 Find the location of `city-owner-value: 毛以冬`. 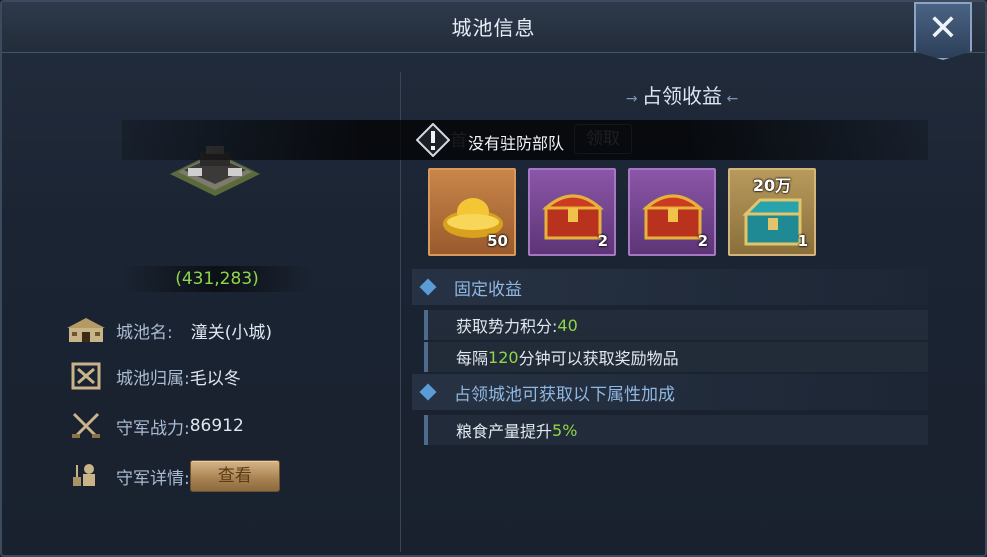

city-owner-value: 毛以冬 is located at coordinates (215, 378).